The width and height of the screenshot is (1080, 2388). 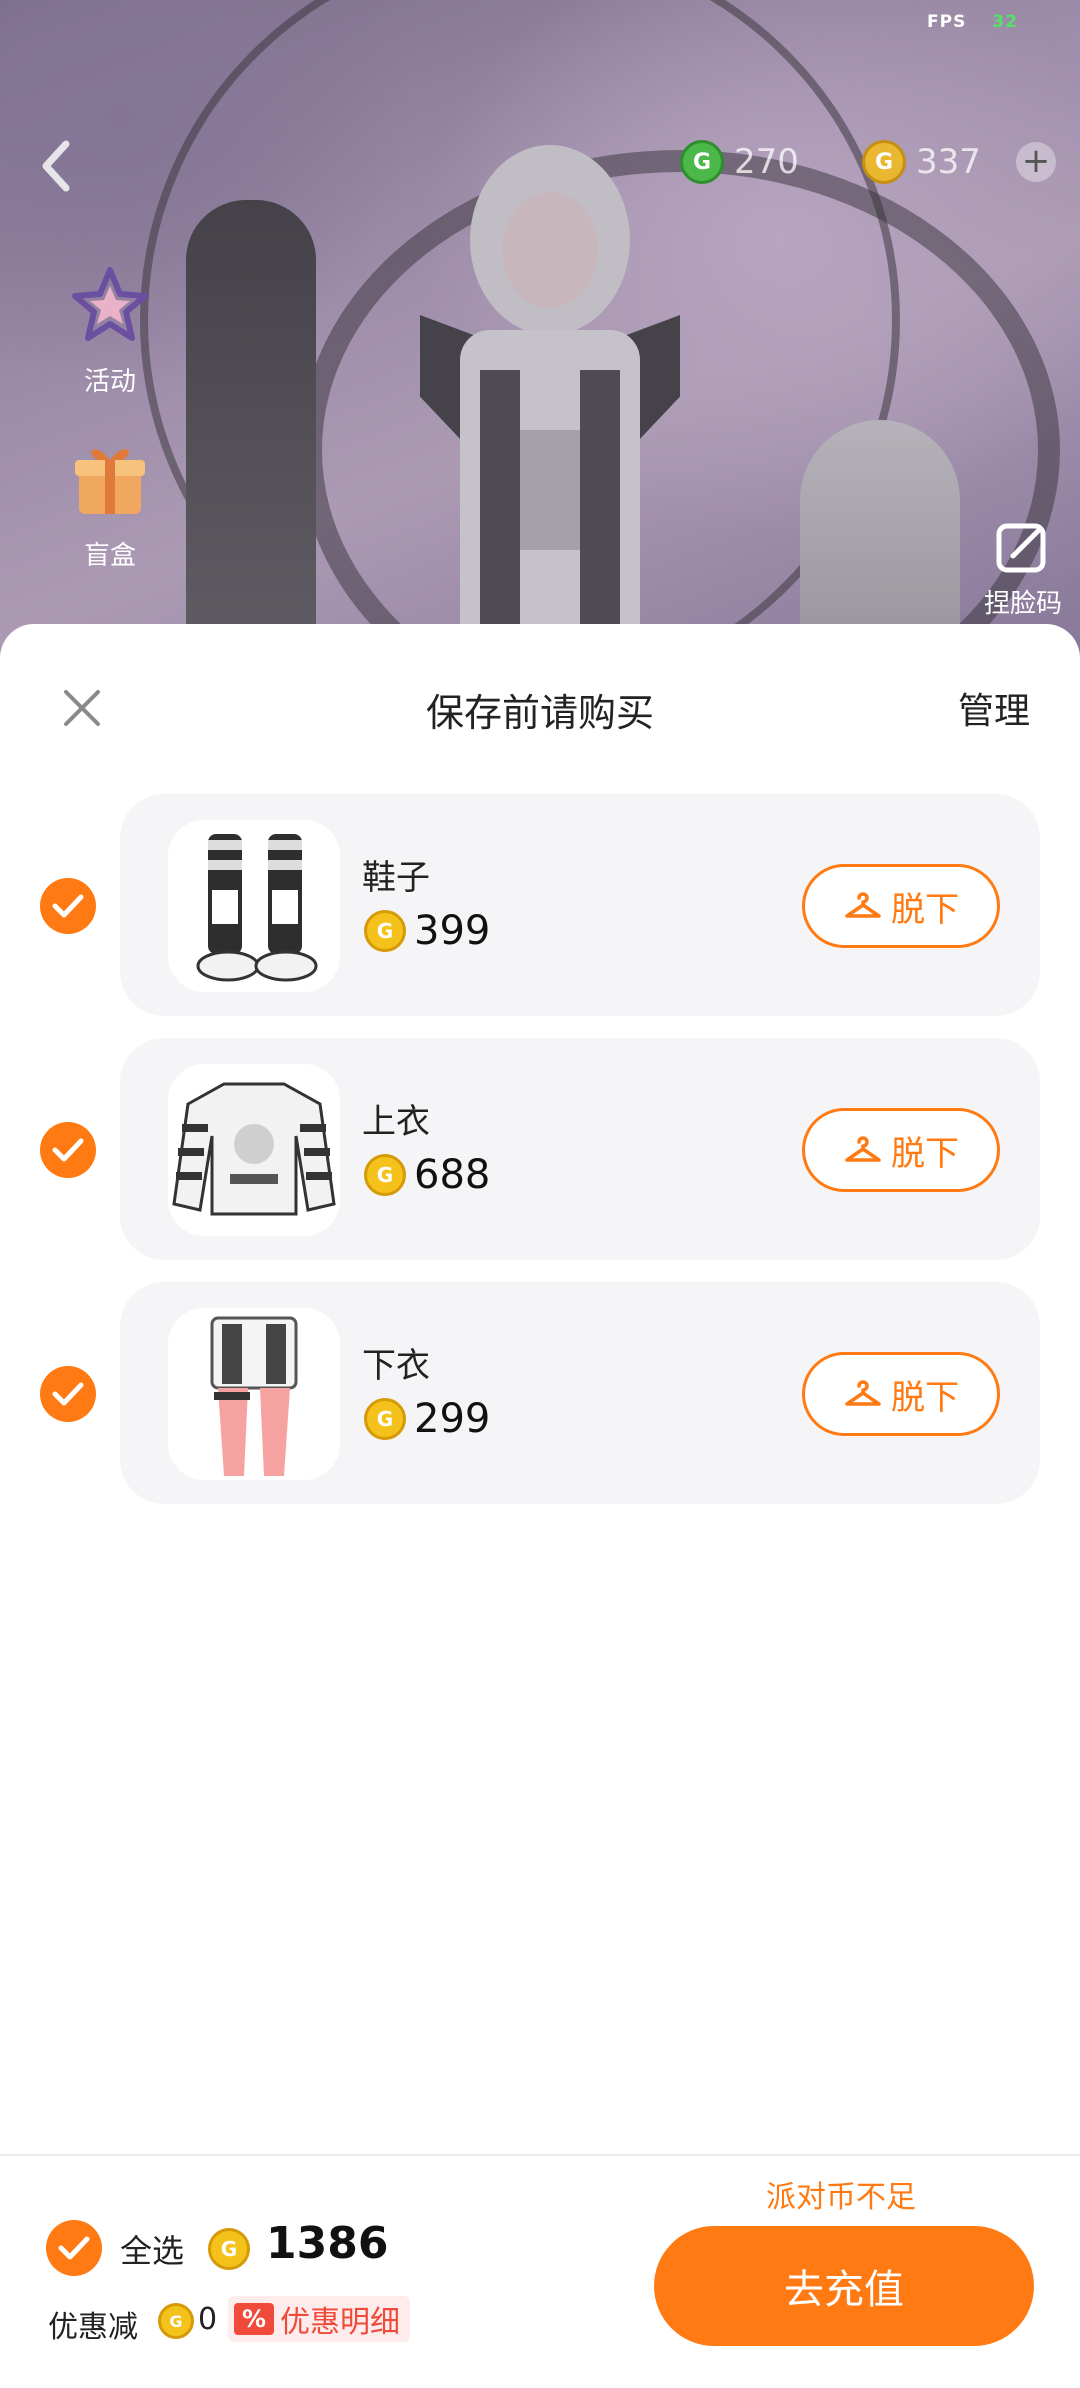 What do you see at coordinates (396, 1366) in the screenshot?
I see `item-name: 下衣` at bounding box center [396, 1366].